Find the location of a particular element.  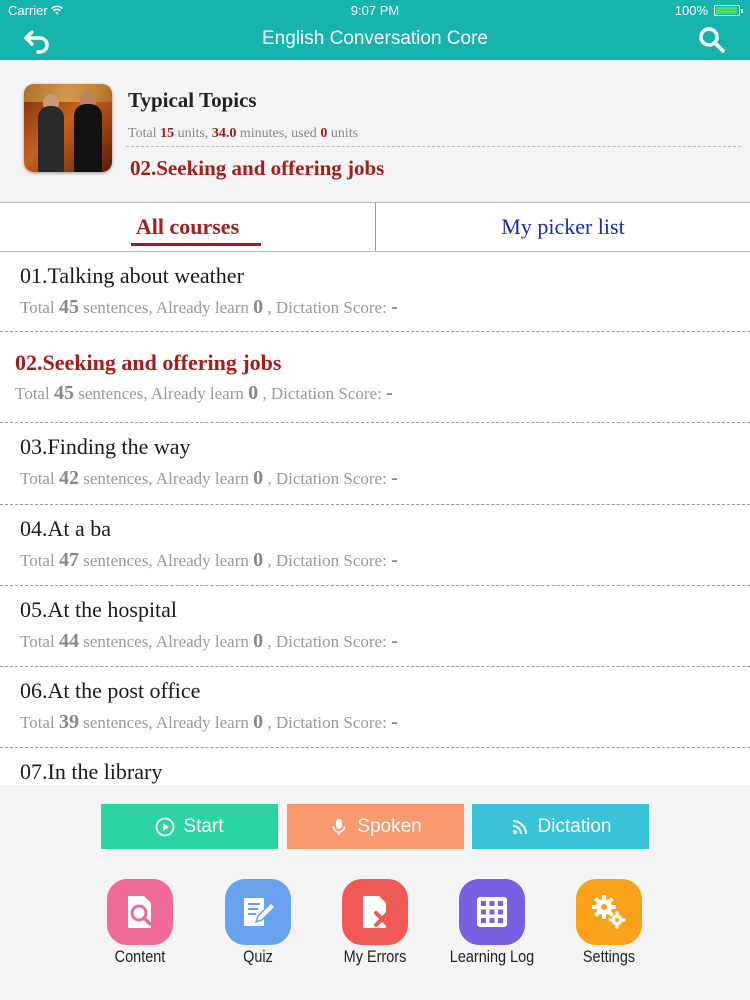

active-tab-indicator is located at coordinates (196, 244).